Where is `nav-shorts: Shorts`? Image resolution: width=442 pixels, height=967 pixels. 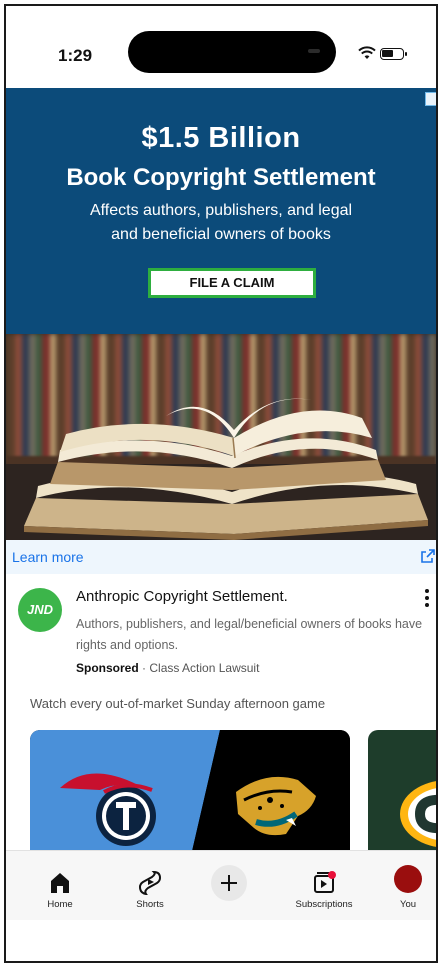
nav-shorts: Shorts is located at coordinates (150, 886).